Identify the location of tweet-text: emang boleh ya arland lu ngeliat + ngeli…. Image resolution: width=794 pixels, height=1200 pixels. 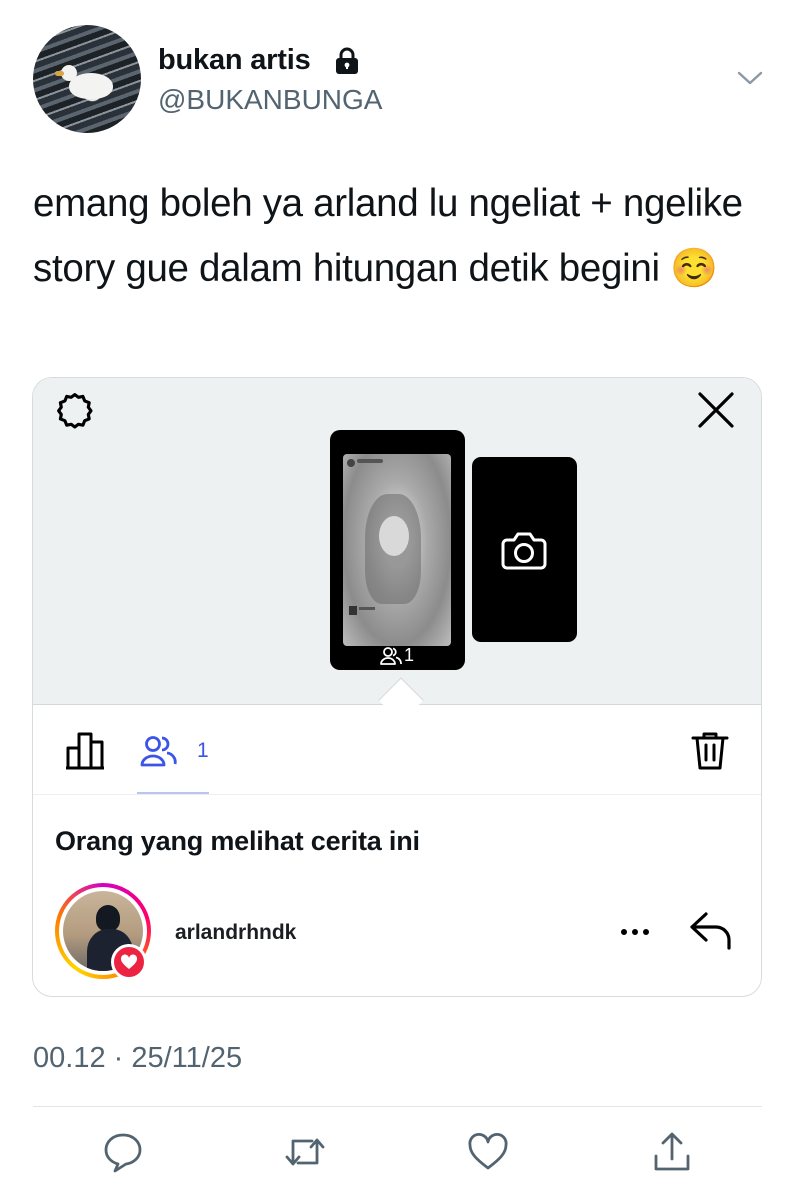
(388, 236).